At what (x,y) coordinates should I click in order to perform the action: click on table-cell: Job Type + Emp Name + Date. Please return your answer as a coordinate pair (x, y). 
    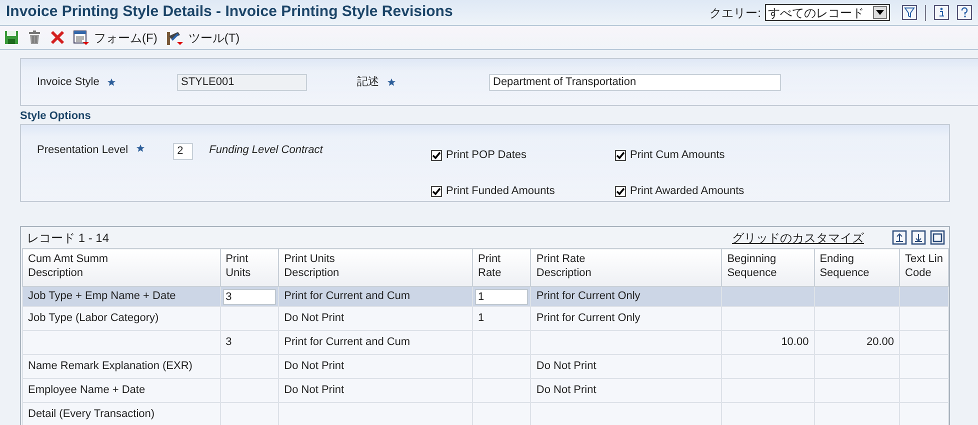
    Looking at the image, I should click on (102, 296).